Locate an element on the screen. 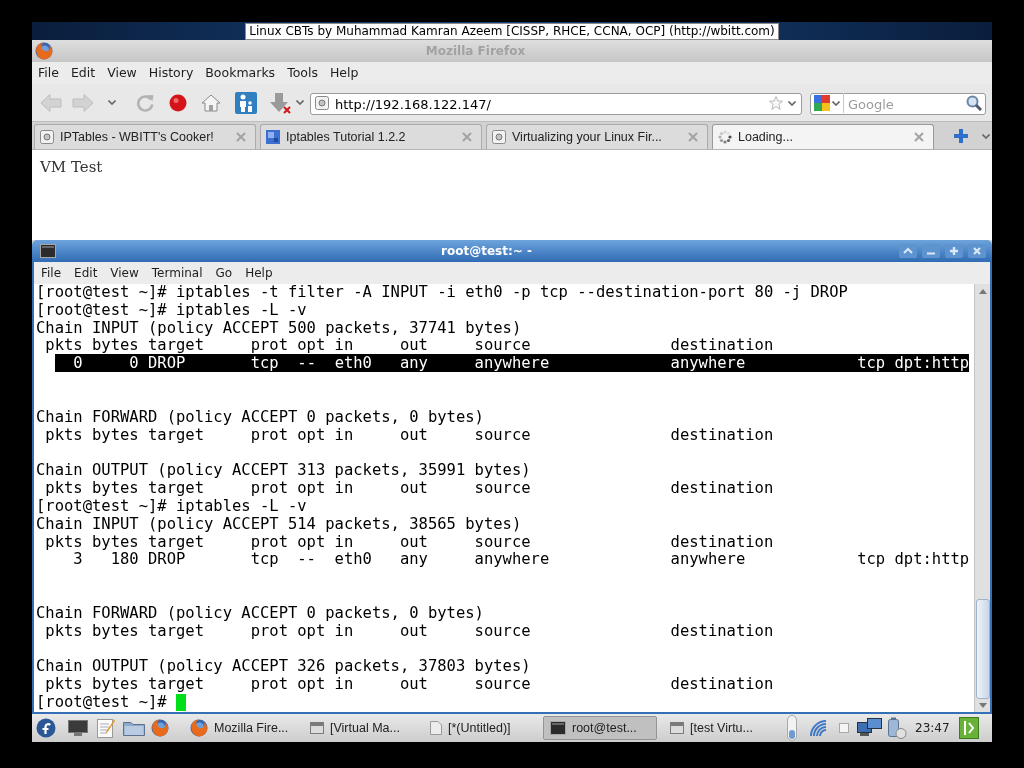 This screenshot has width=1024, height=768. up-arrow-icon is located at coordinates (982, 291).